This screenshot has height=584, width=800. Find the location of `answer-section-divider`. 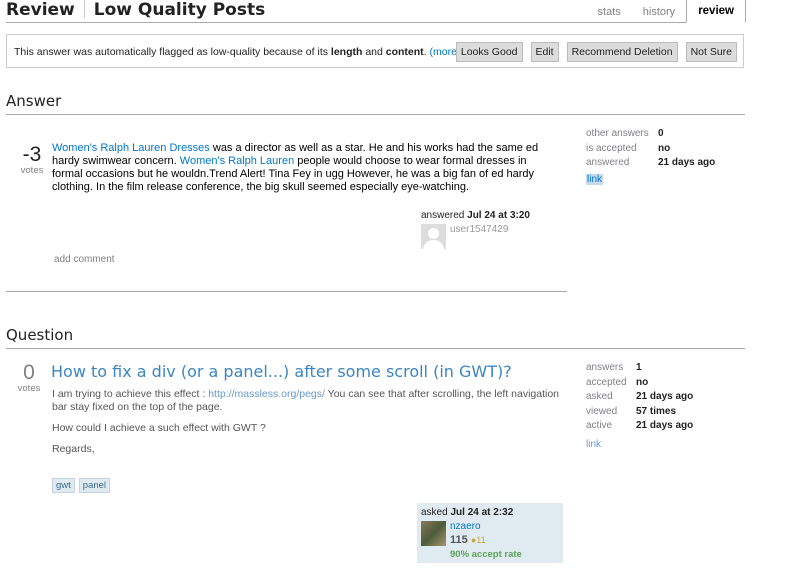

answer-section-divider is located at coordinates (375, 114).